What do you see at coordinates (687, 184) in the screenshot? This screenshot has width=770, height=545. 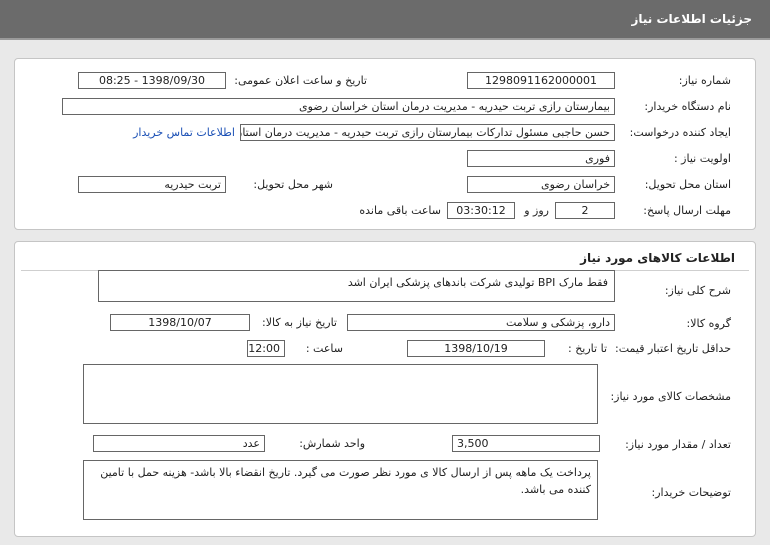 I see `province-label: استان محل تحویل:` at bounding box center [687, 184].